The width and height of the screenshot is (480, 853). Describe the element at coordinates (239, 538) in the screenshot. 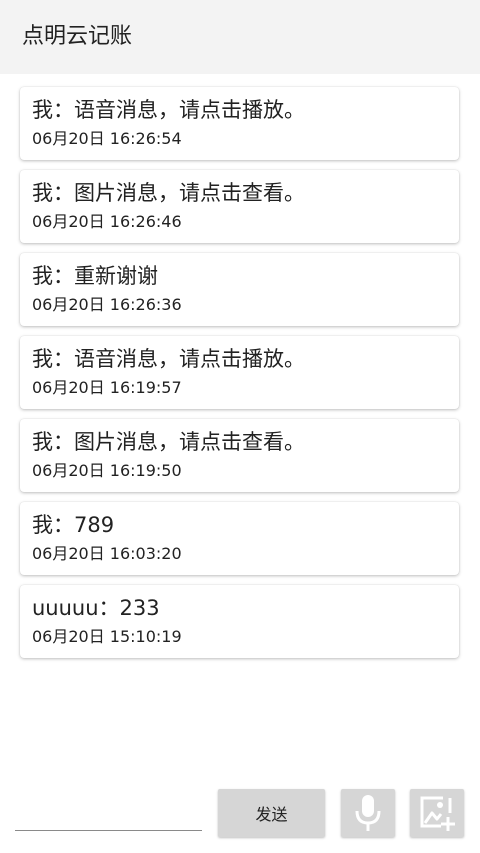

I see `list-item: 我：789 06月20日 16:03:20` at that location.